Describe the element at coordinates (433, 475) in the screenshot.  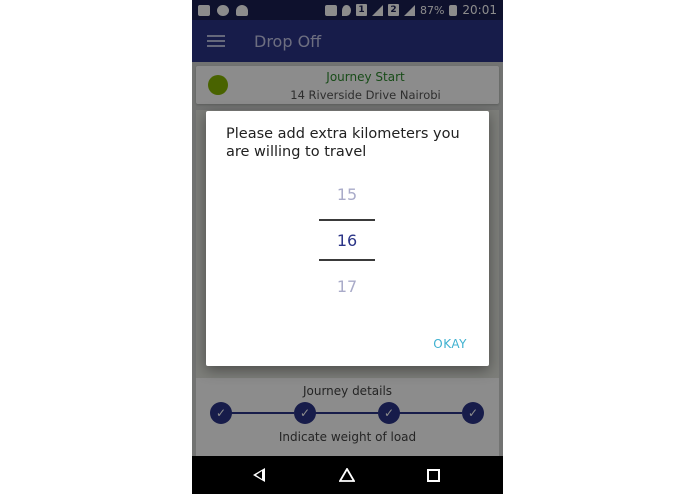
I see `recent-apps-icon` at that location.